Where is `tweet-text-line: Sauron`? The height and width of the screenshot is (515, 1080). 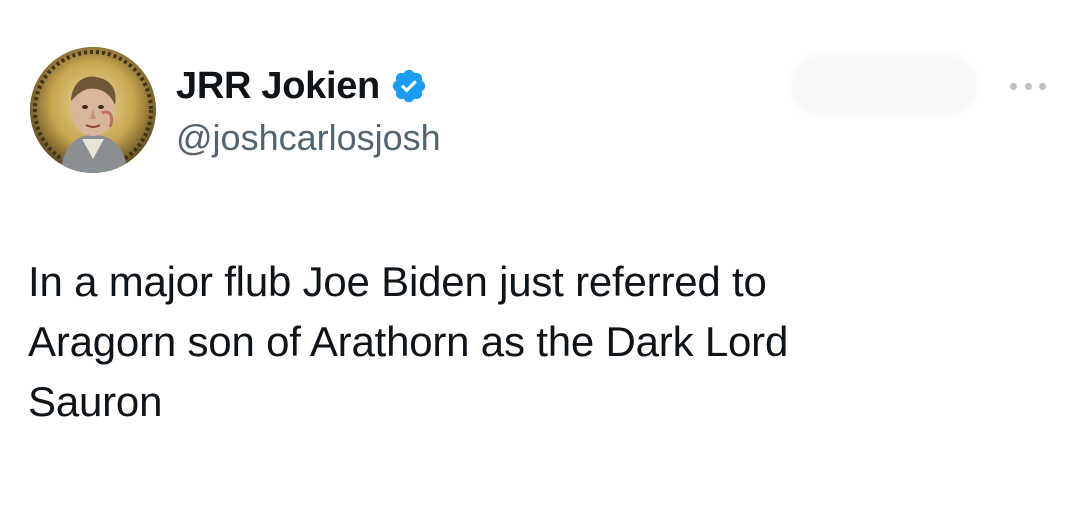 tweet-text-line: Sauron is located at coordinates (95, 401).